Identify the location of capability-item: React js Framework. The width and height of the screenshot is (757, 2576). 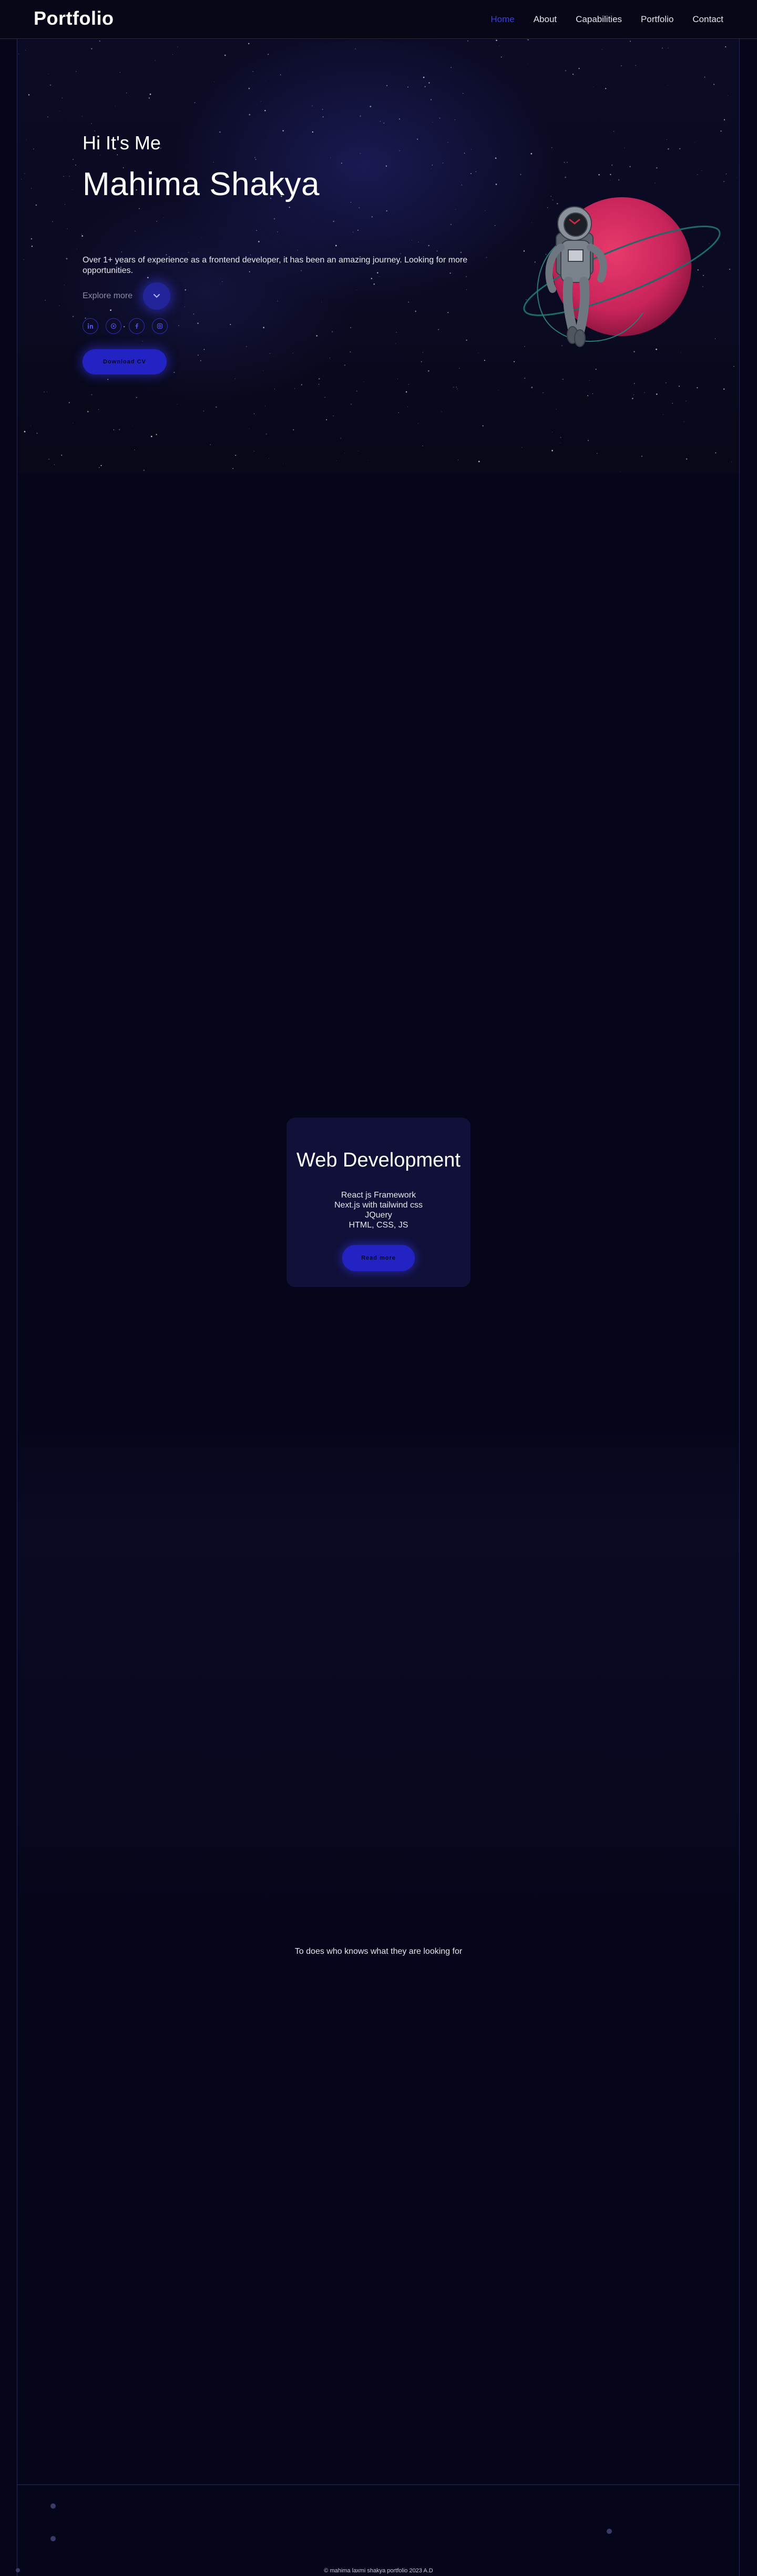
(378, 1196).